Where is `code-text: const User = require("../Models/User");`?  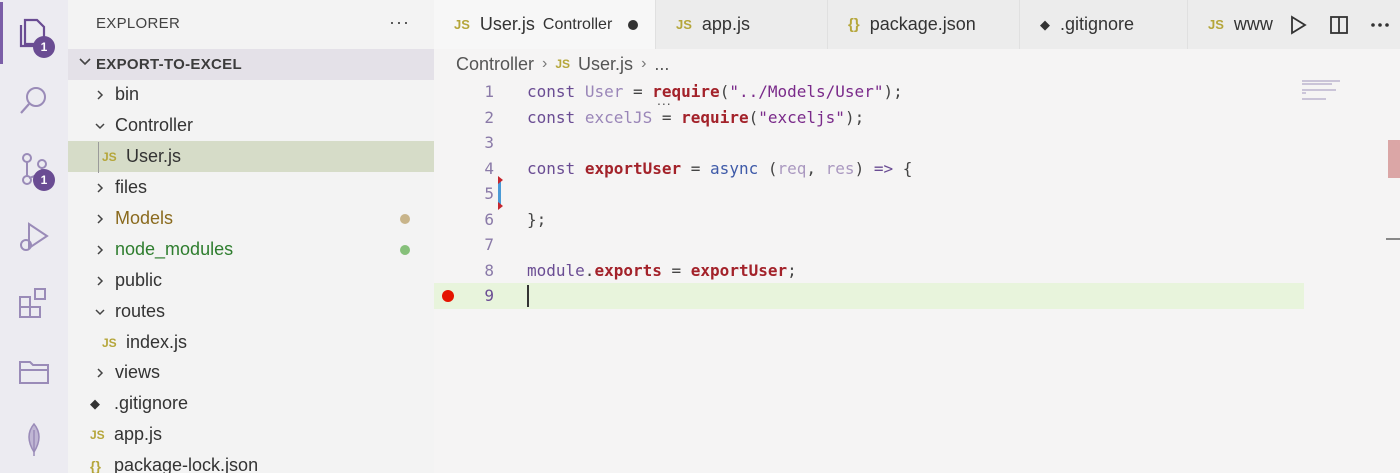
code-text: const User = require("../Models/User"); is located at coordinates (715, 92).